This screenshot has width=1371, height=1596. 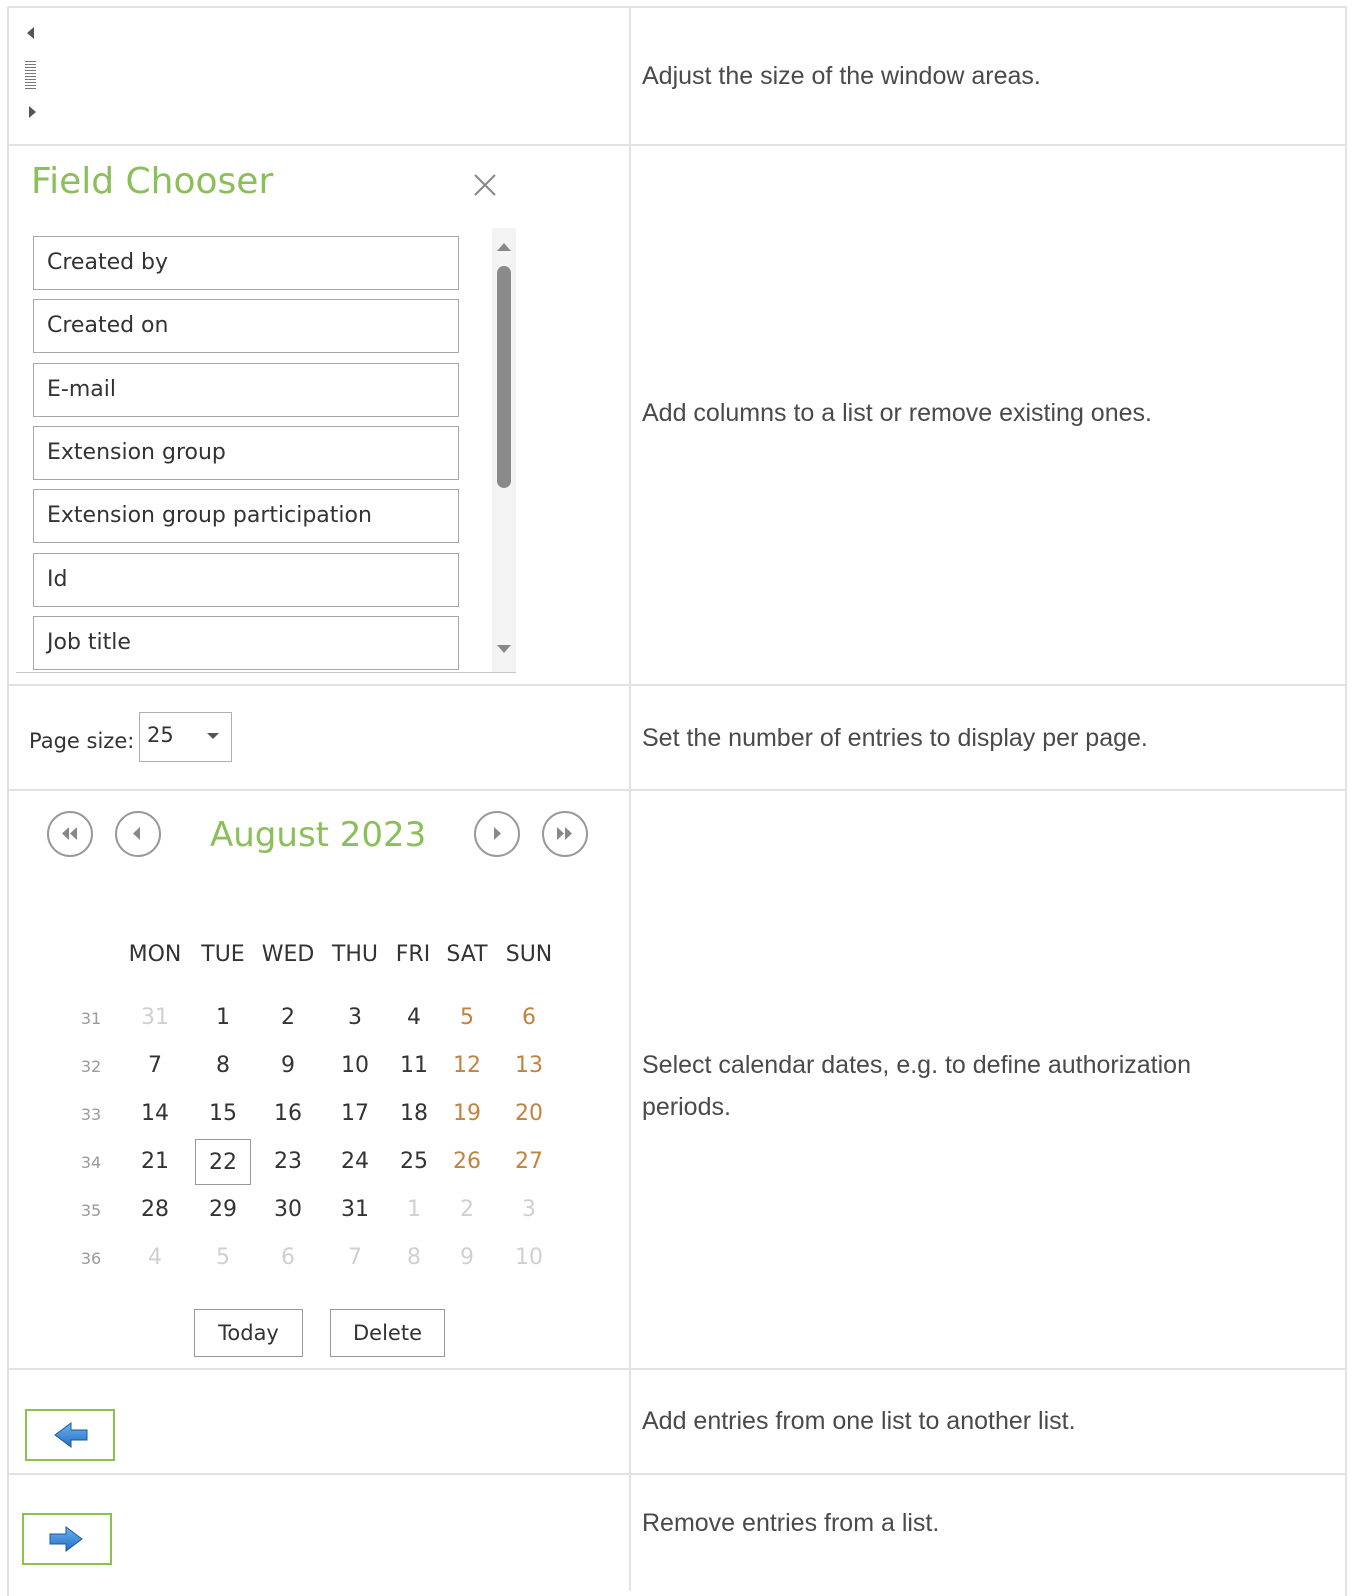 I want to click on weekday-header: MON, so click(x=155, y=954).